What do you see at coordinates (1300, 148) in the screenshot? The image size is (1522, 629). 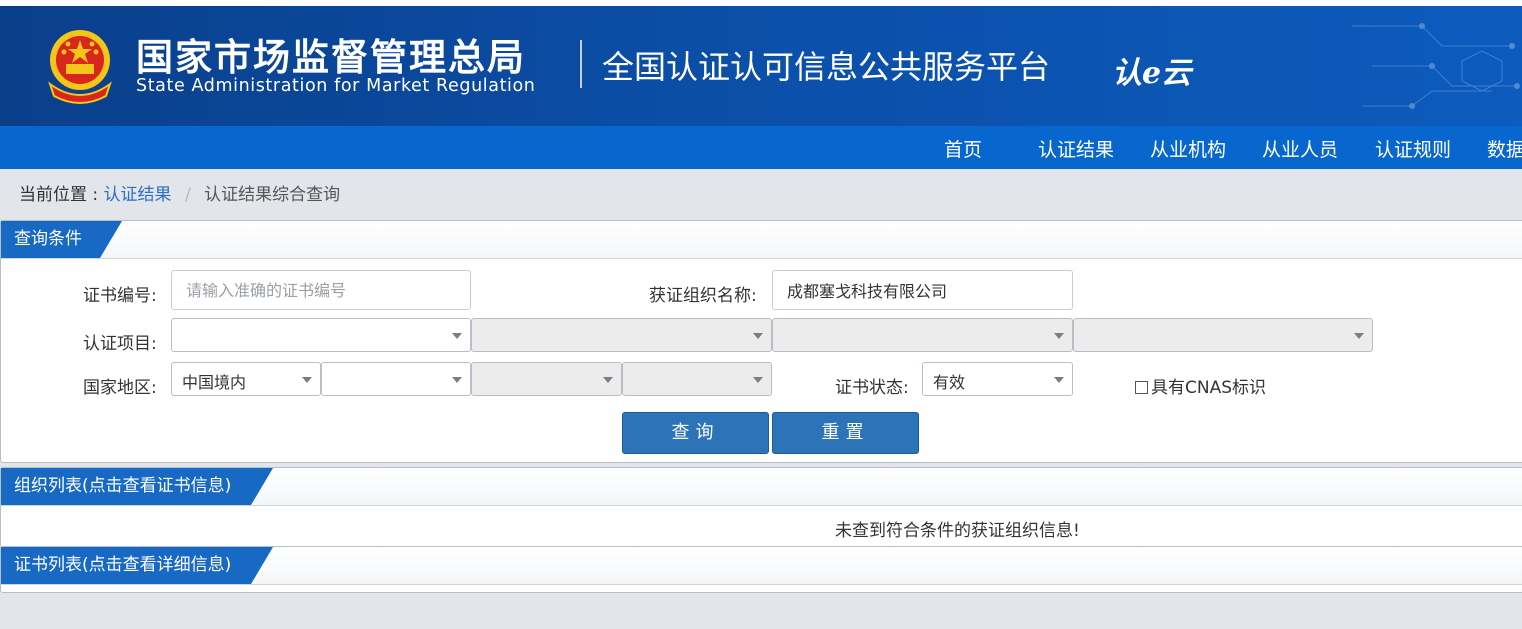 I see `nav-item-practitioners: 从业人员` at bounding box center [1300, 148].